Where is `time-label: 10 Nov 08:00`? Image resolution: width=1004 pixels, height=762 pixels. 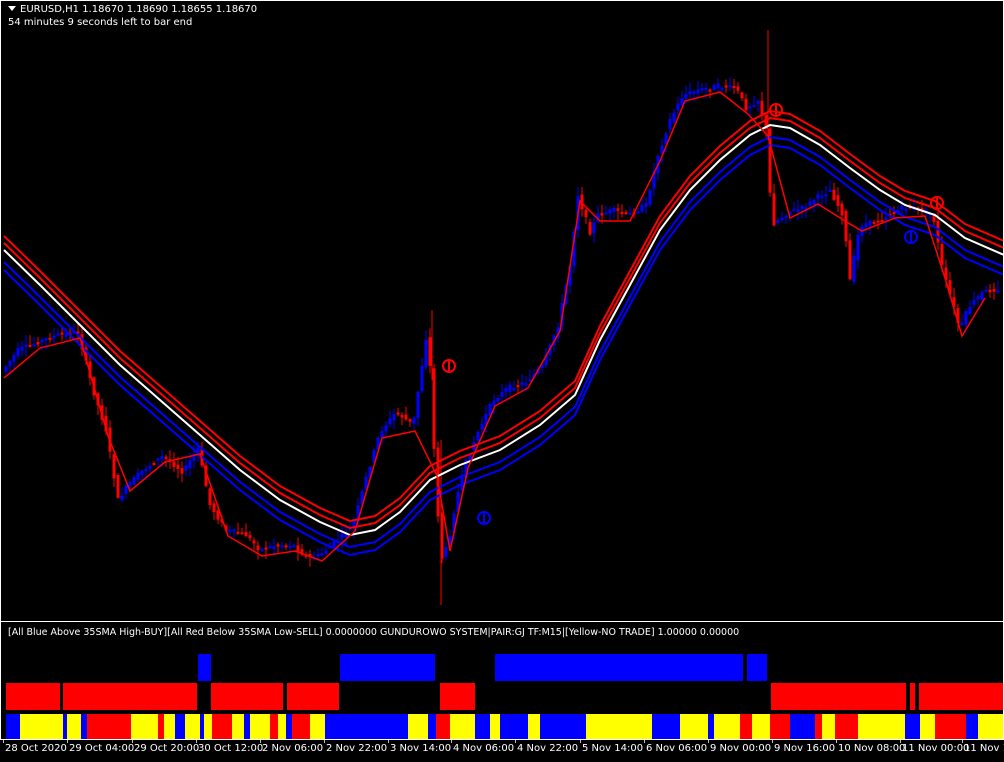
time-label: 10 Nov 08:00 is located at coordinates (872, 748).